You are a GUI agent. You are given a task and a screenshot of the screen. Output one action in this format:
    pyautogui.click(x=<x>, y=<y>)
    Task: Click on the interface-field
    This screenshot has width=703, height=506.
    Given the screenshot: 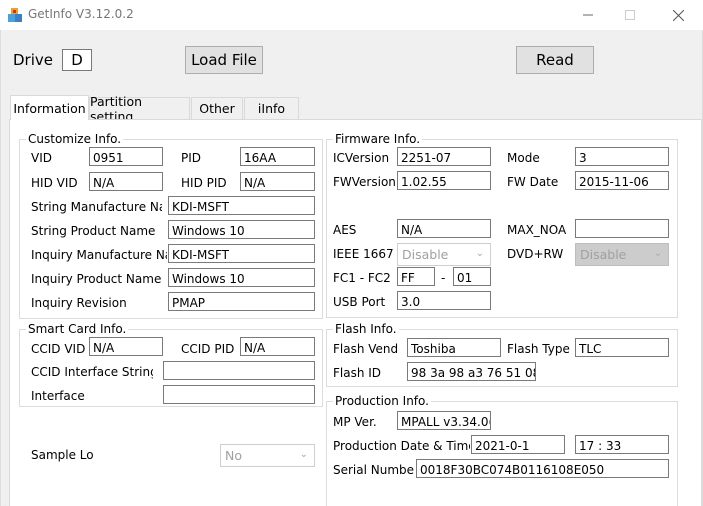 What is the action you would take?
    pyautogui.click(x=239, y=394)
    